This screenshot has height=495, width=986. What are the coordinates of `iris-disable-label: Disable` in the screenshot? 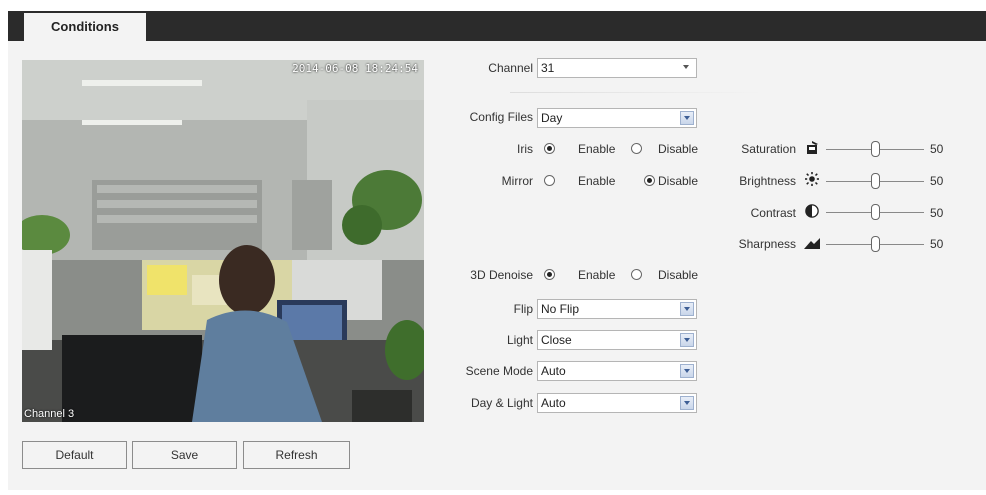 It's located at (678, 149).